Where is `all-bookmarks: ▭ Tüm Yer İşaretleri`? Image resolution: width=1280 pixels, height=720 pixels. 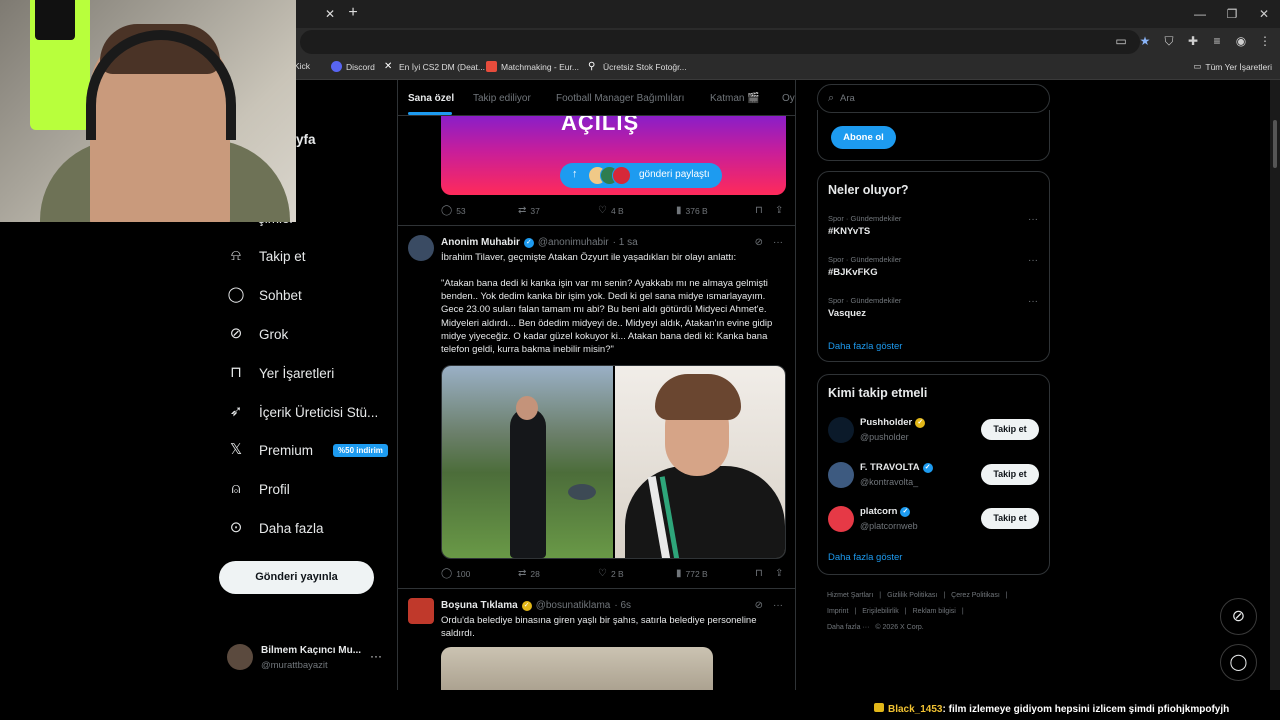
all-bookmarks: ▭ Tüm Yer İşaretleri is located at coordinates (1232, 66).